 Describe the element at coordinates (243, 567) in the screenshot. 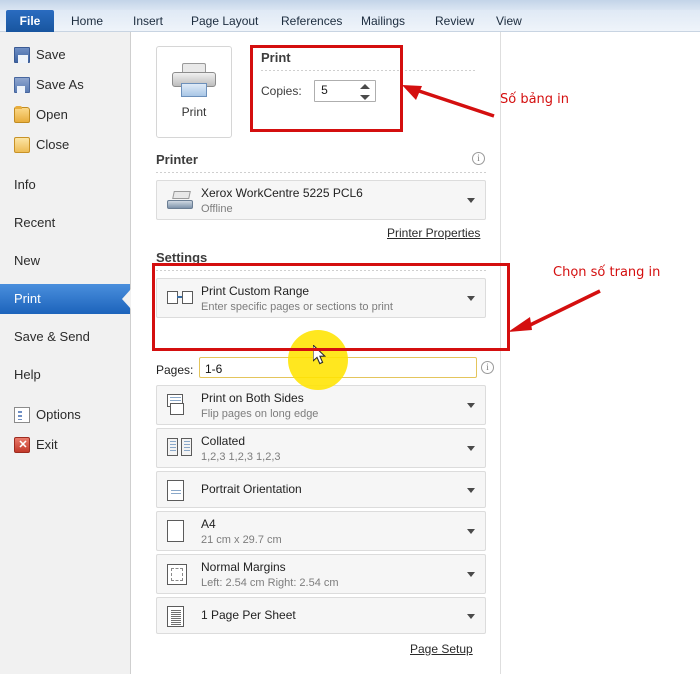

I see `margins-title: Normal Margins` at that location.